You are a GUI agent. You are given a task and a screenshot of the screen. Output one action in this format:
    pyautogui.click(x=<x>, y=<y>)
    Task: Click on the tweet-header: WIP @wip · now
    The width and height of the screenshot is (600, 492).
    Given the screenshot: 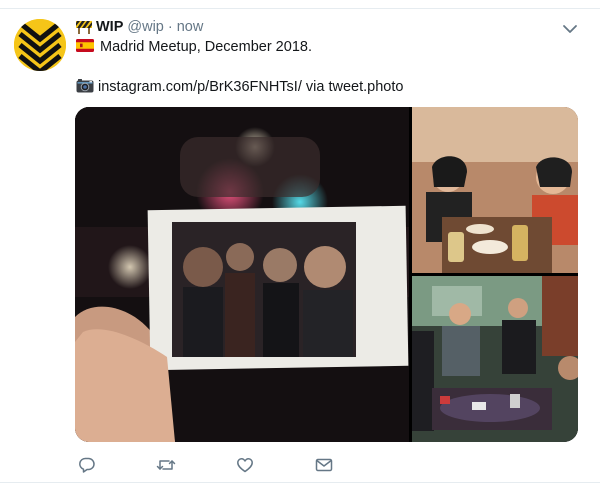 What is the action you would take?
    pyautogui.click(x=139, y=27)
    